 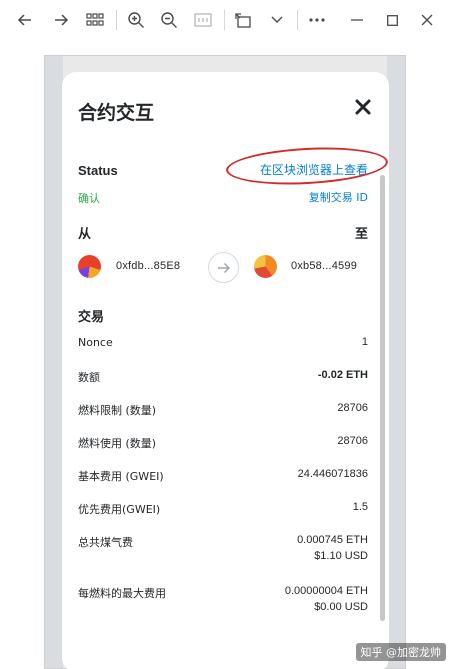 What do you see at coordinates (332, 474) in the screenshot?
I see `base-fee-value: 24.446071836` at bounding box center [332, 474].